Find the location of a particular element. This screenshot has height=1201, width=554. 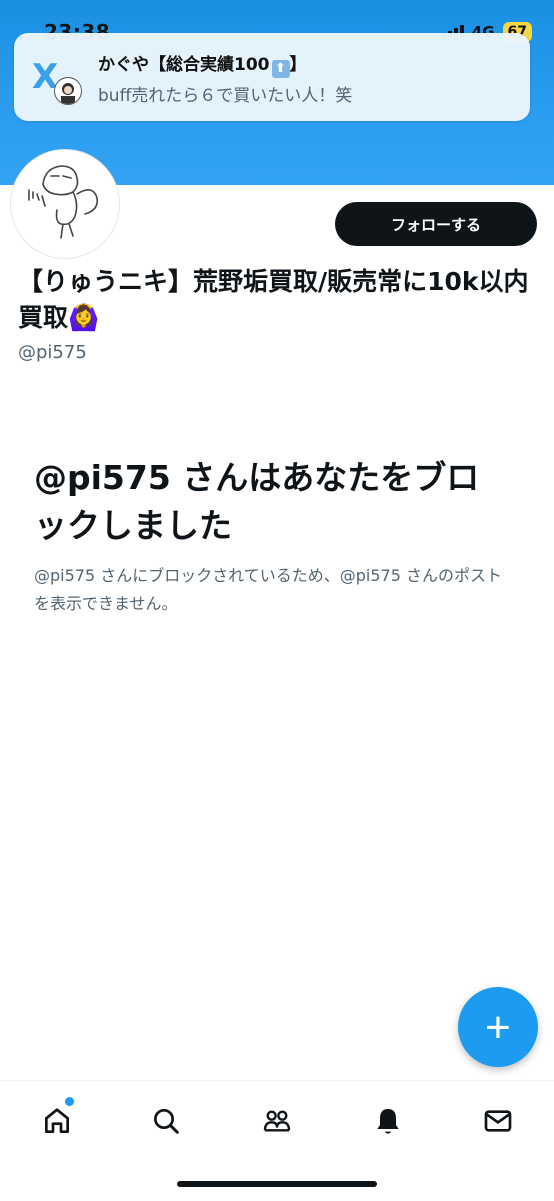

nav-messages is located at coordinates (498, 1121).